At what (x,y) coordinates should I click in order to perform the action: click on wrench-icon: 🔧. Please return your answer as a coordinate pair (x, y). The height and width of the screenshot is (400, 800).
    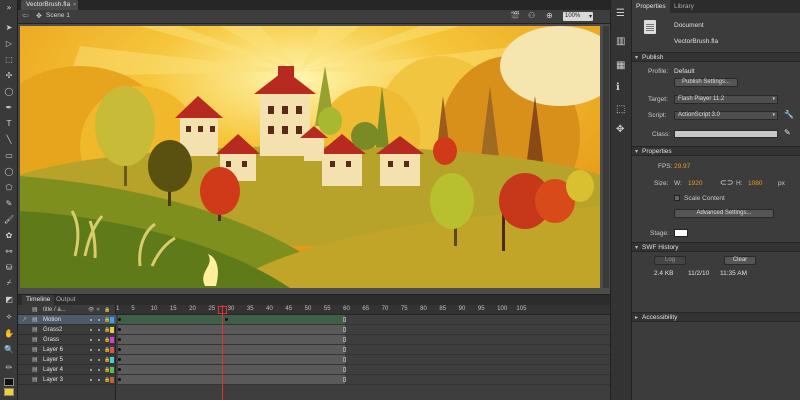
    Looking at the image, I should click on (789, 114).